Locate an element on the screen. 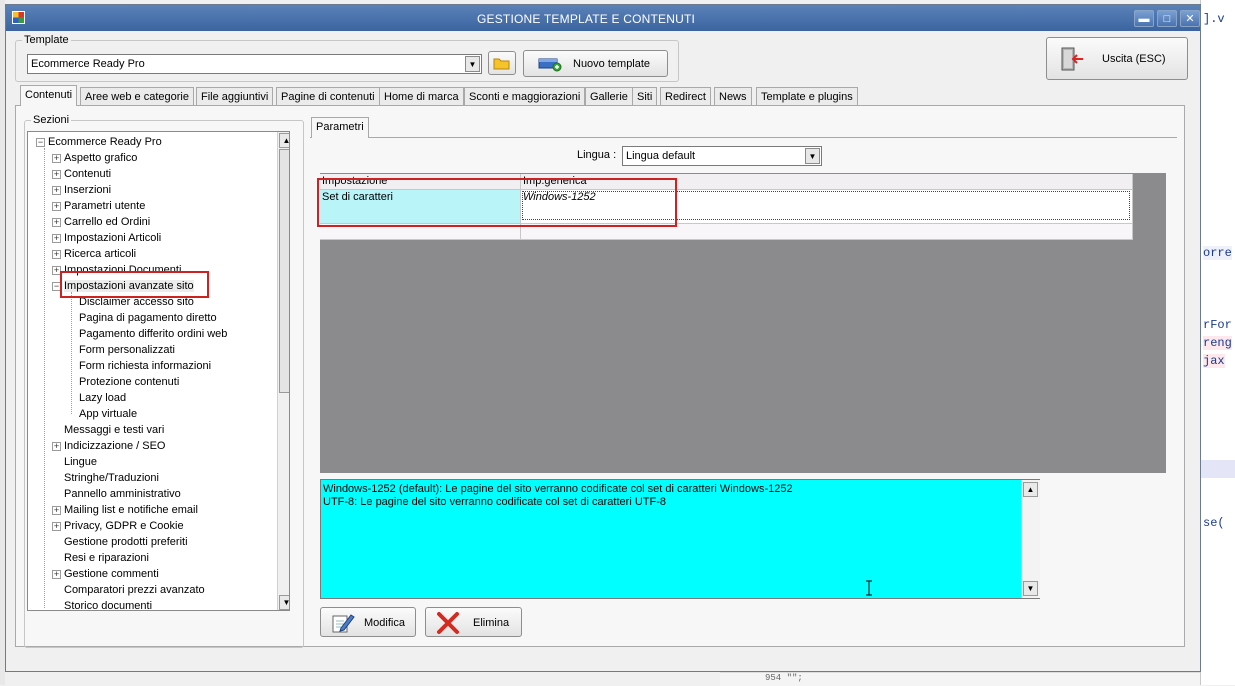 The width and height of the screenshot is (1235, 686). code-line: orre is located at coordinates (1217, 253).